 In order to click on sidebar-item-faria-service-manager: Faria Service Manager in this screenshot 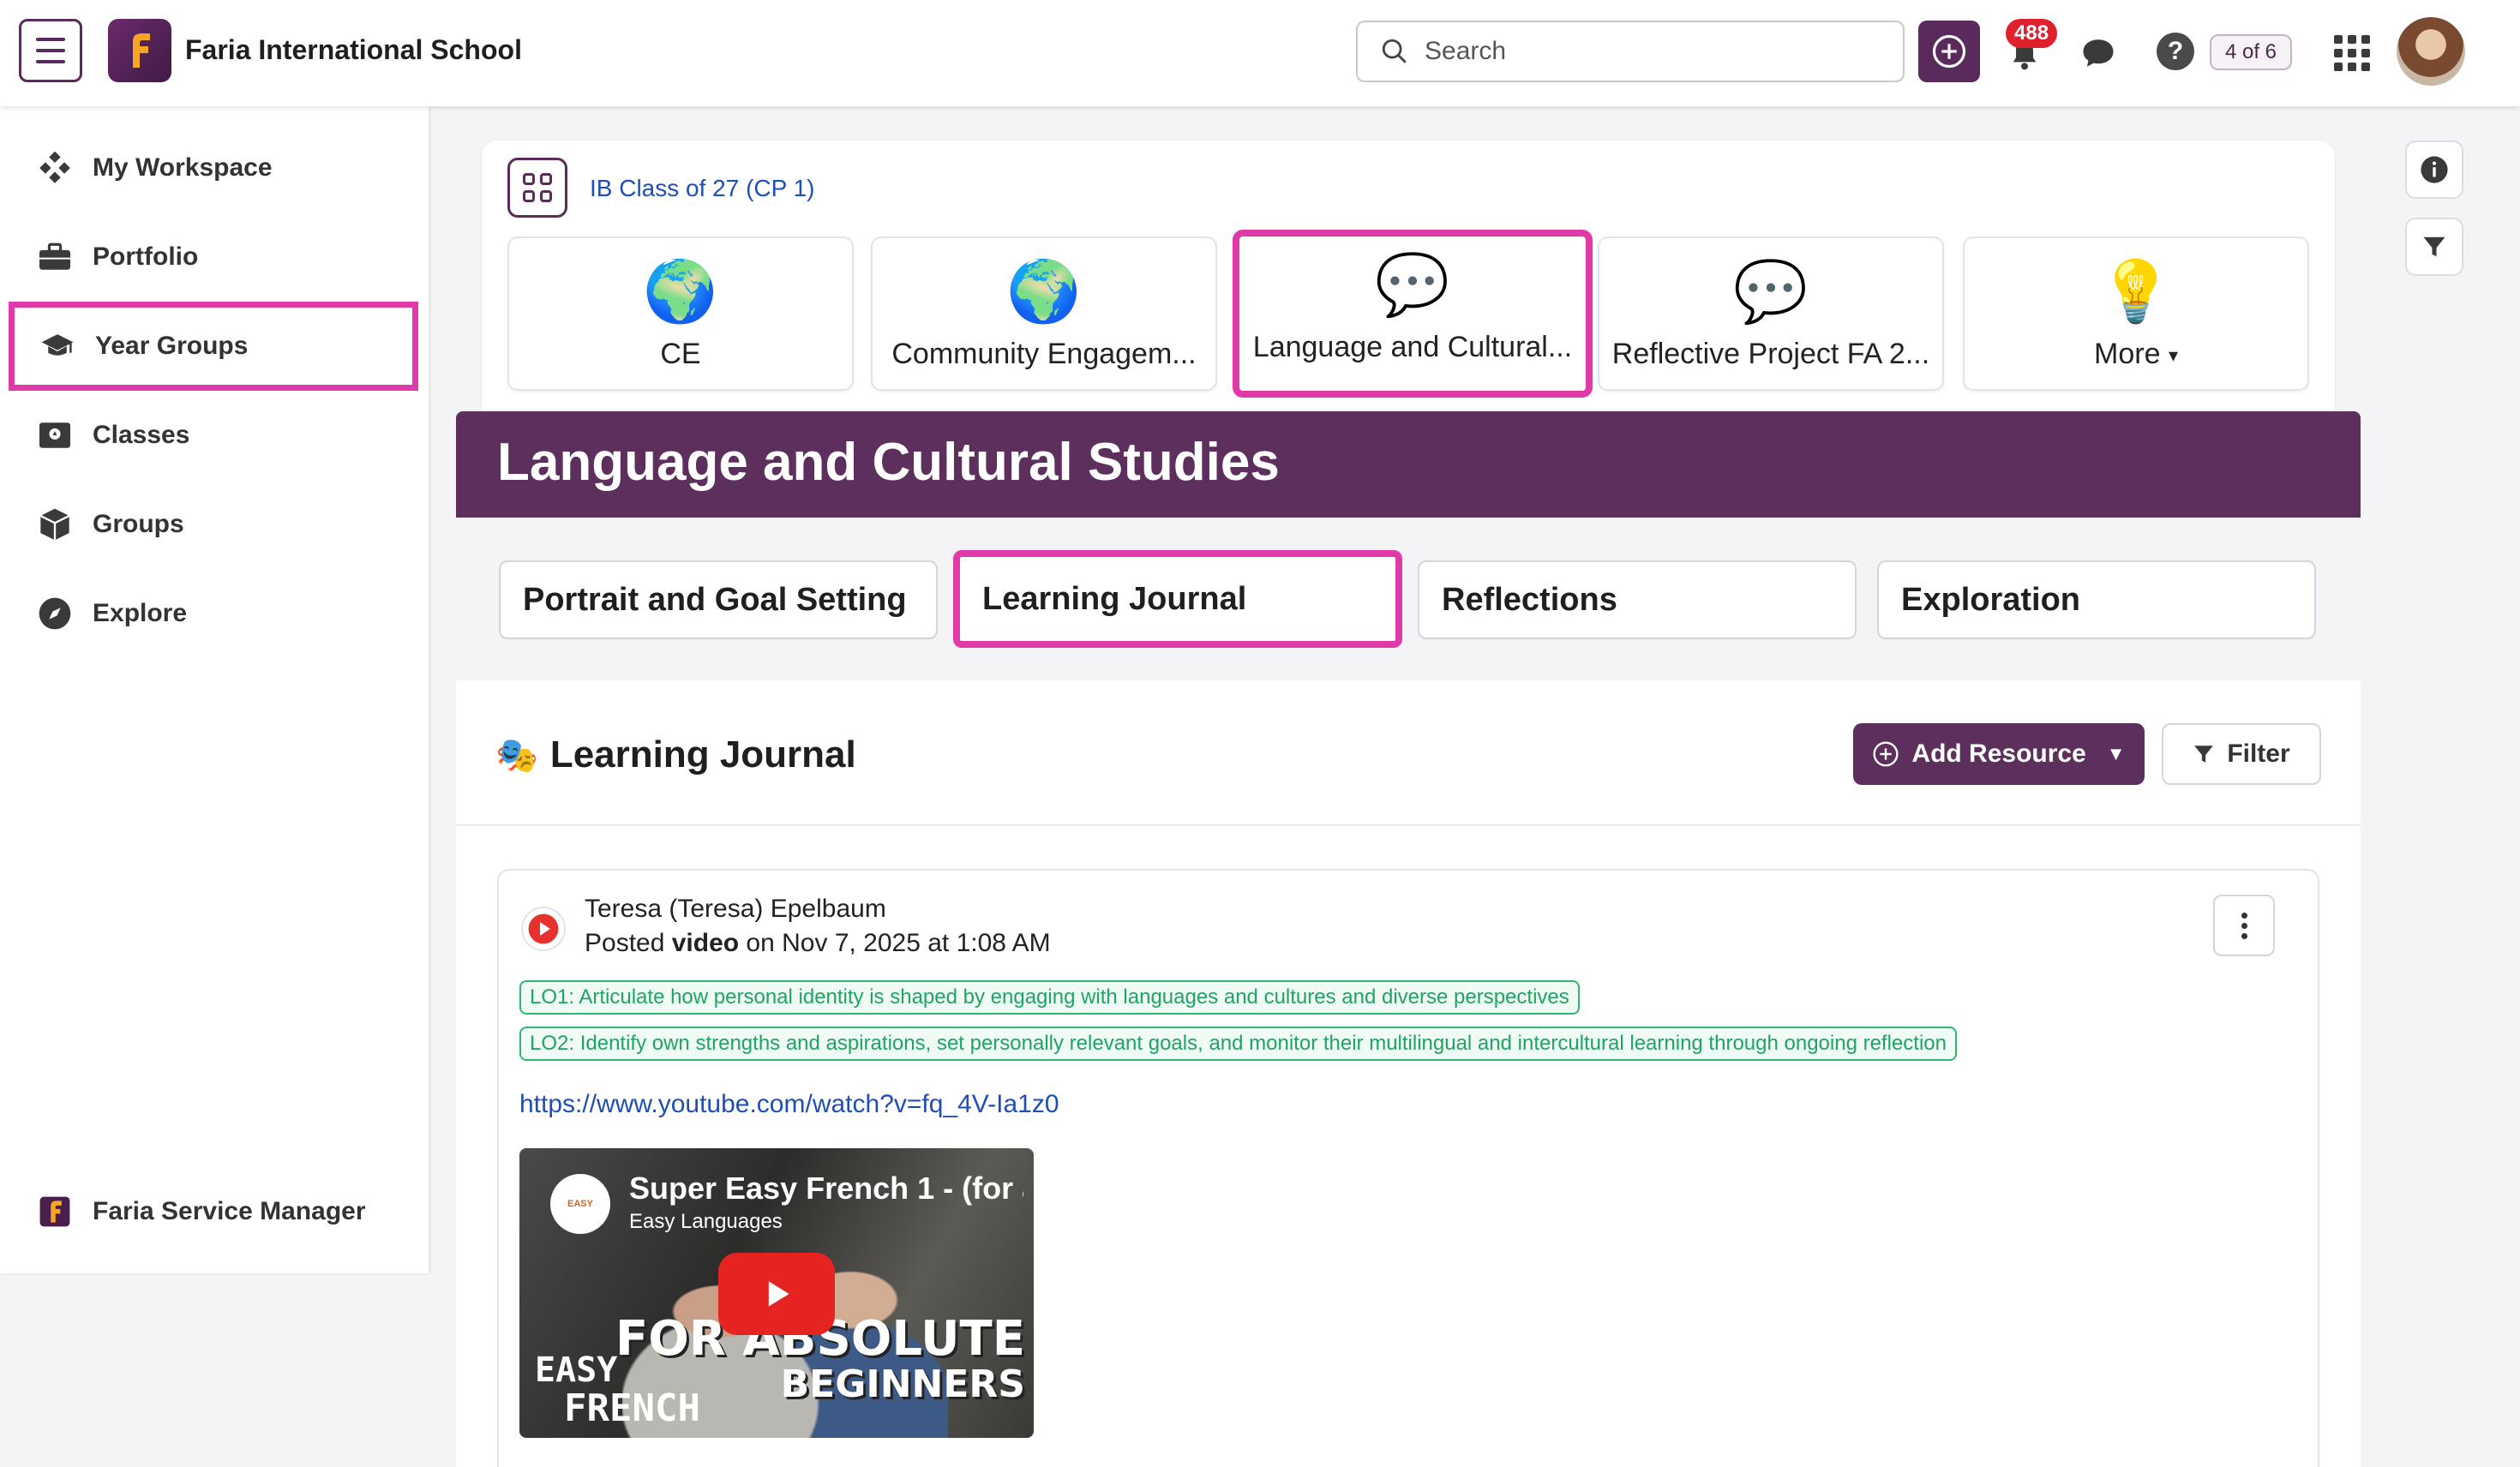, I will do `click(214, 1211)`.